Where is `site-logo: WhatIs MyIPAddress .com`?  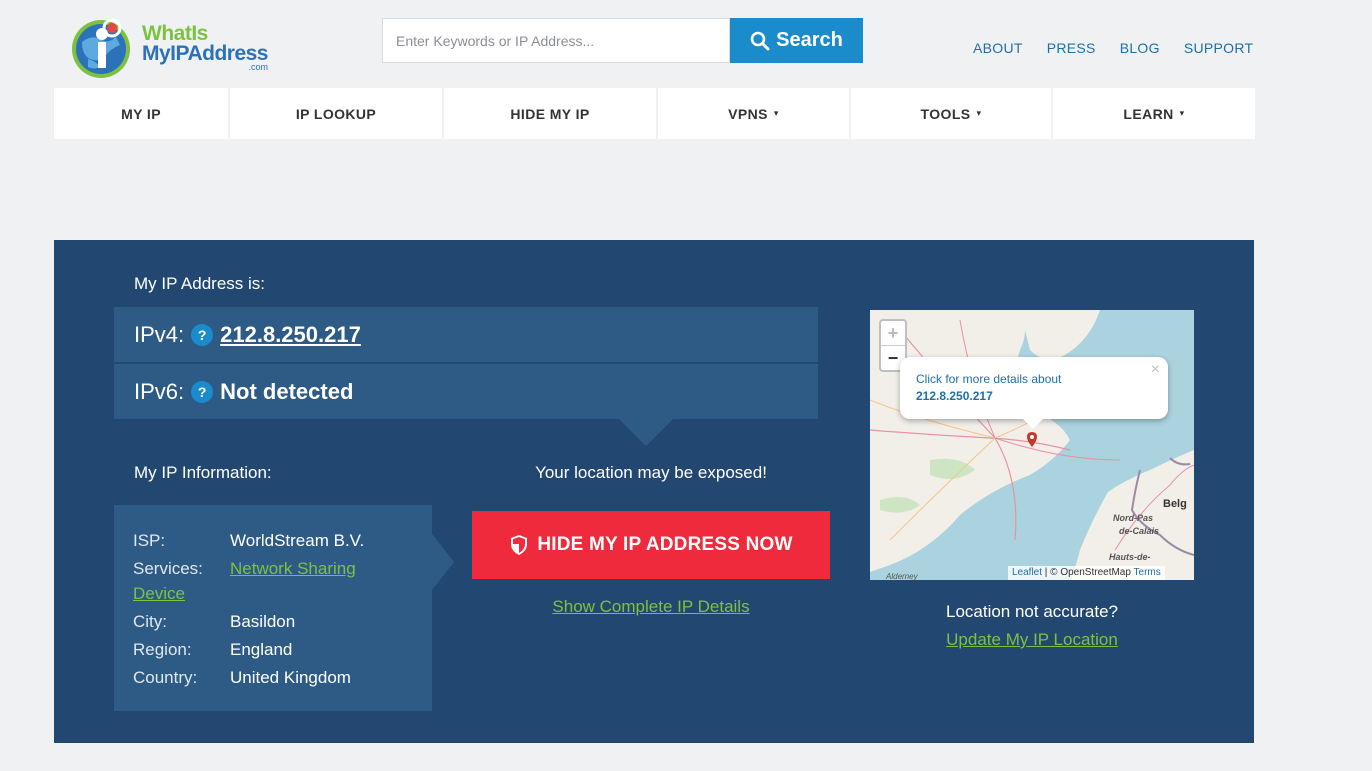
site-logo: WhatIs MyIPAddress .com is located at coordinates (173, 47).